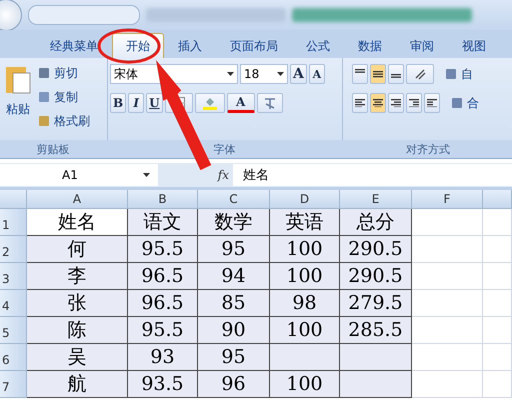 The image size is (512, 406). What do you see at coordinates (234, 199) in the screenshot?
I see `column-header: C` at bounding box center [234, 199].